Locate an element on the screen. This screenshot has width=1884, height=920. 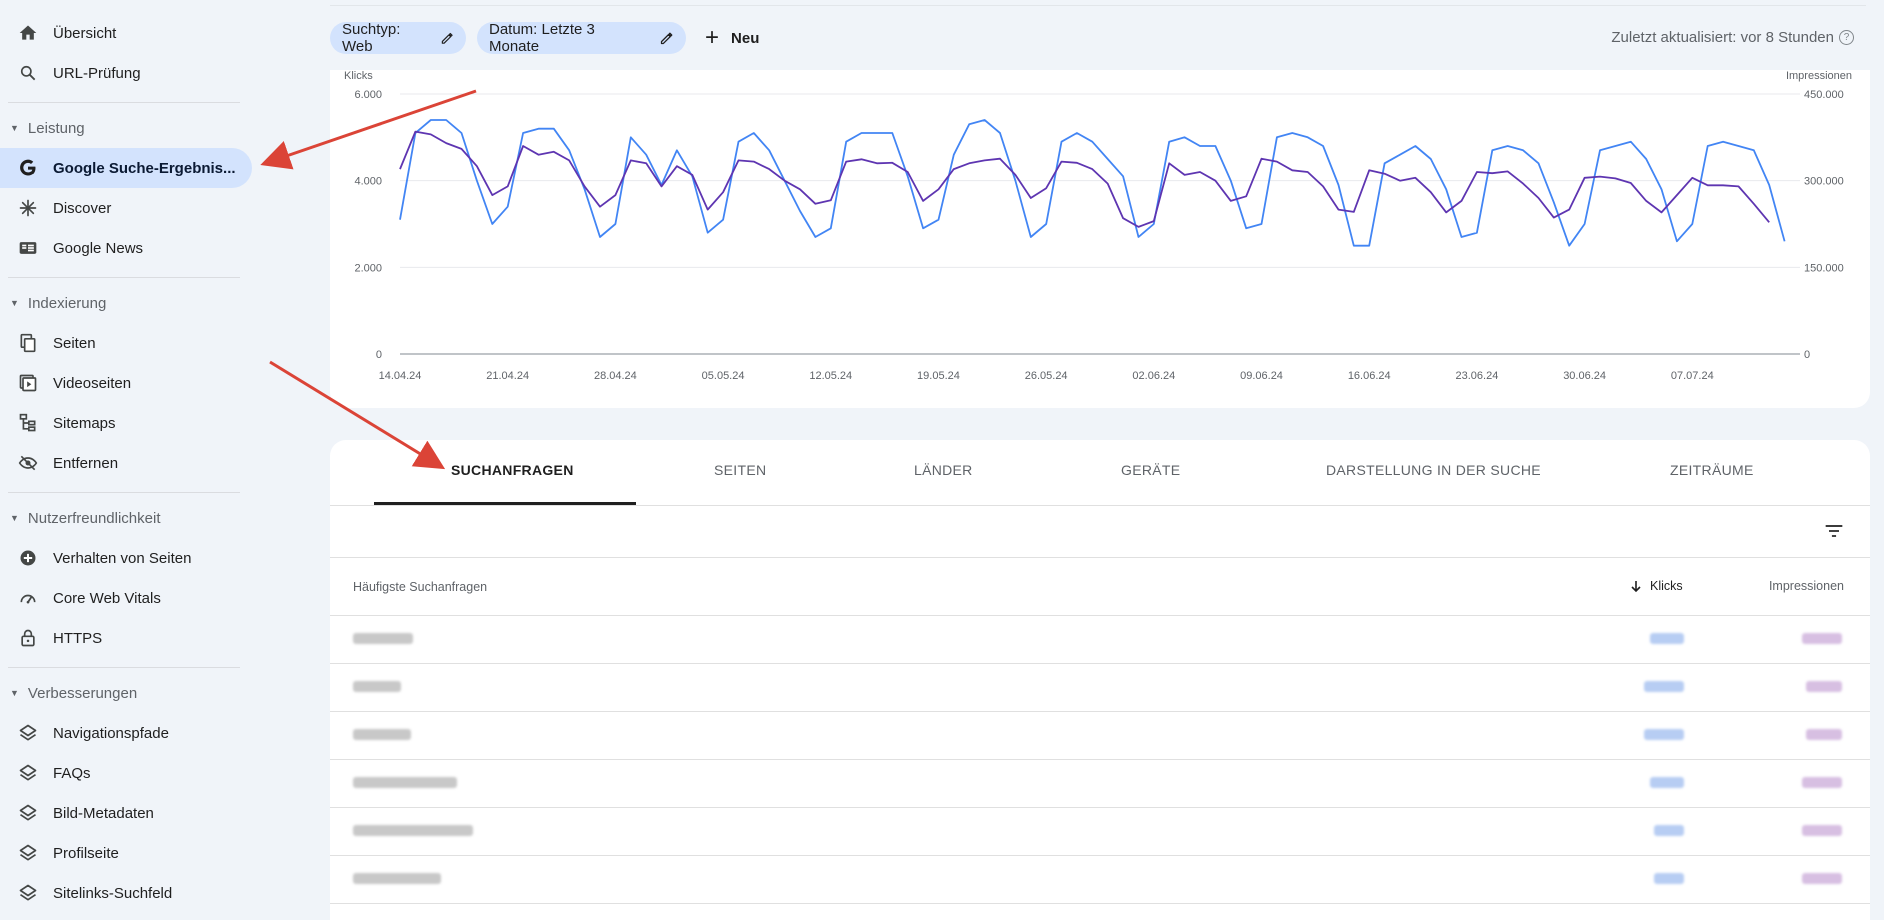
date-chip: Datum: Letzte 3 Monate is located at coordinates (581, 38).